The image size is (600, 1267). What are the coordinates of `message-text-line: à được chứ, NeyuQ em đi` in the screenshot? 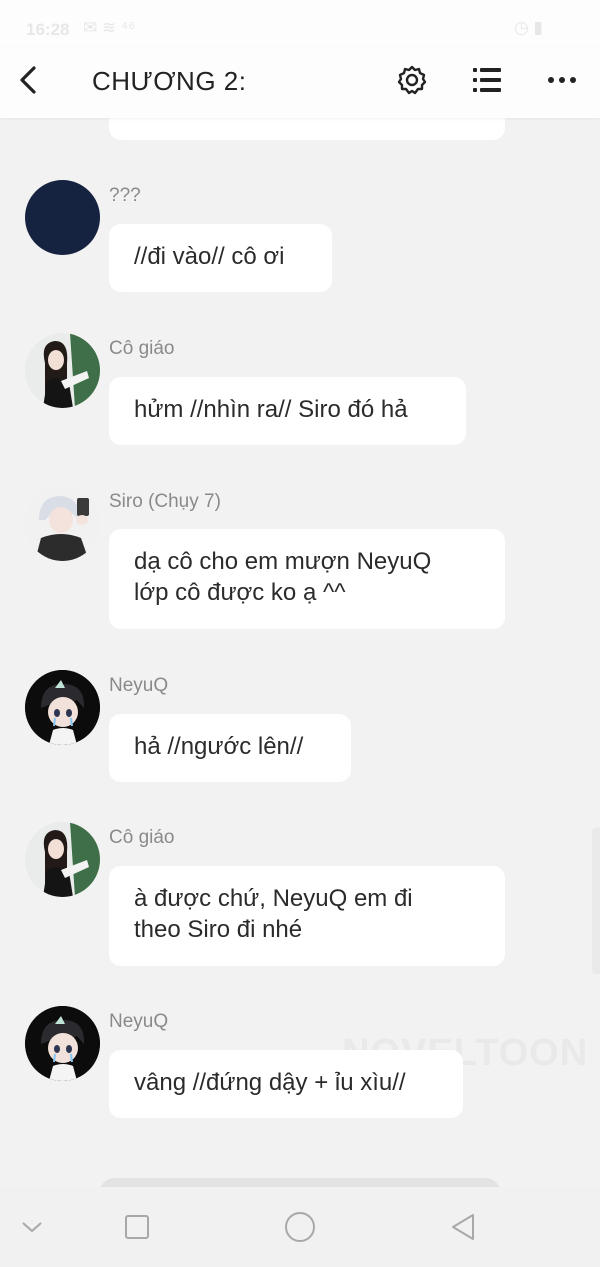 It's located at (273, 898).